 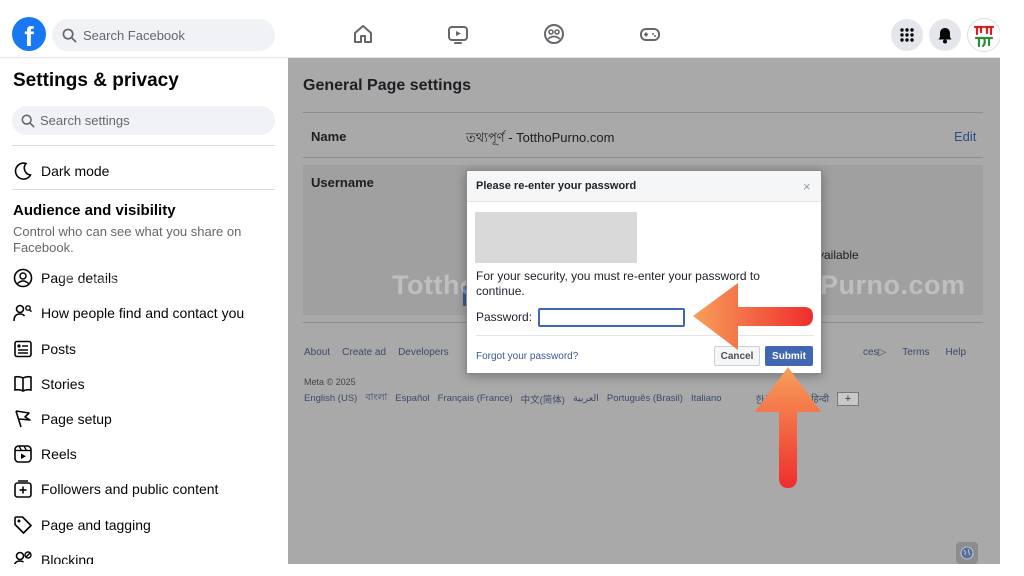 What do you see at coordinates (475, 398) in the screenshot?
I see `language-link: Français (France)` at bounding box center [475, 398].